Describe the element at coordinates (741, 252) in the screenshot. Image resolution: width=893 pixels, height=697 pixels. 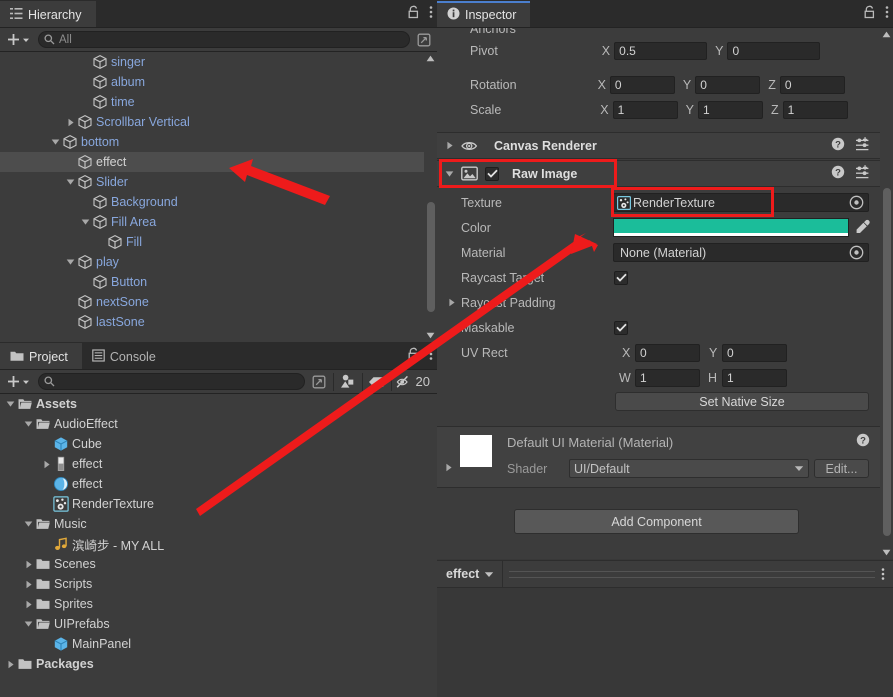
I see `material-object-field: None (Material)` at that location.